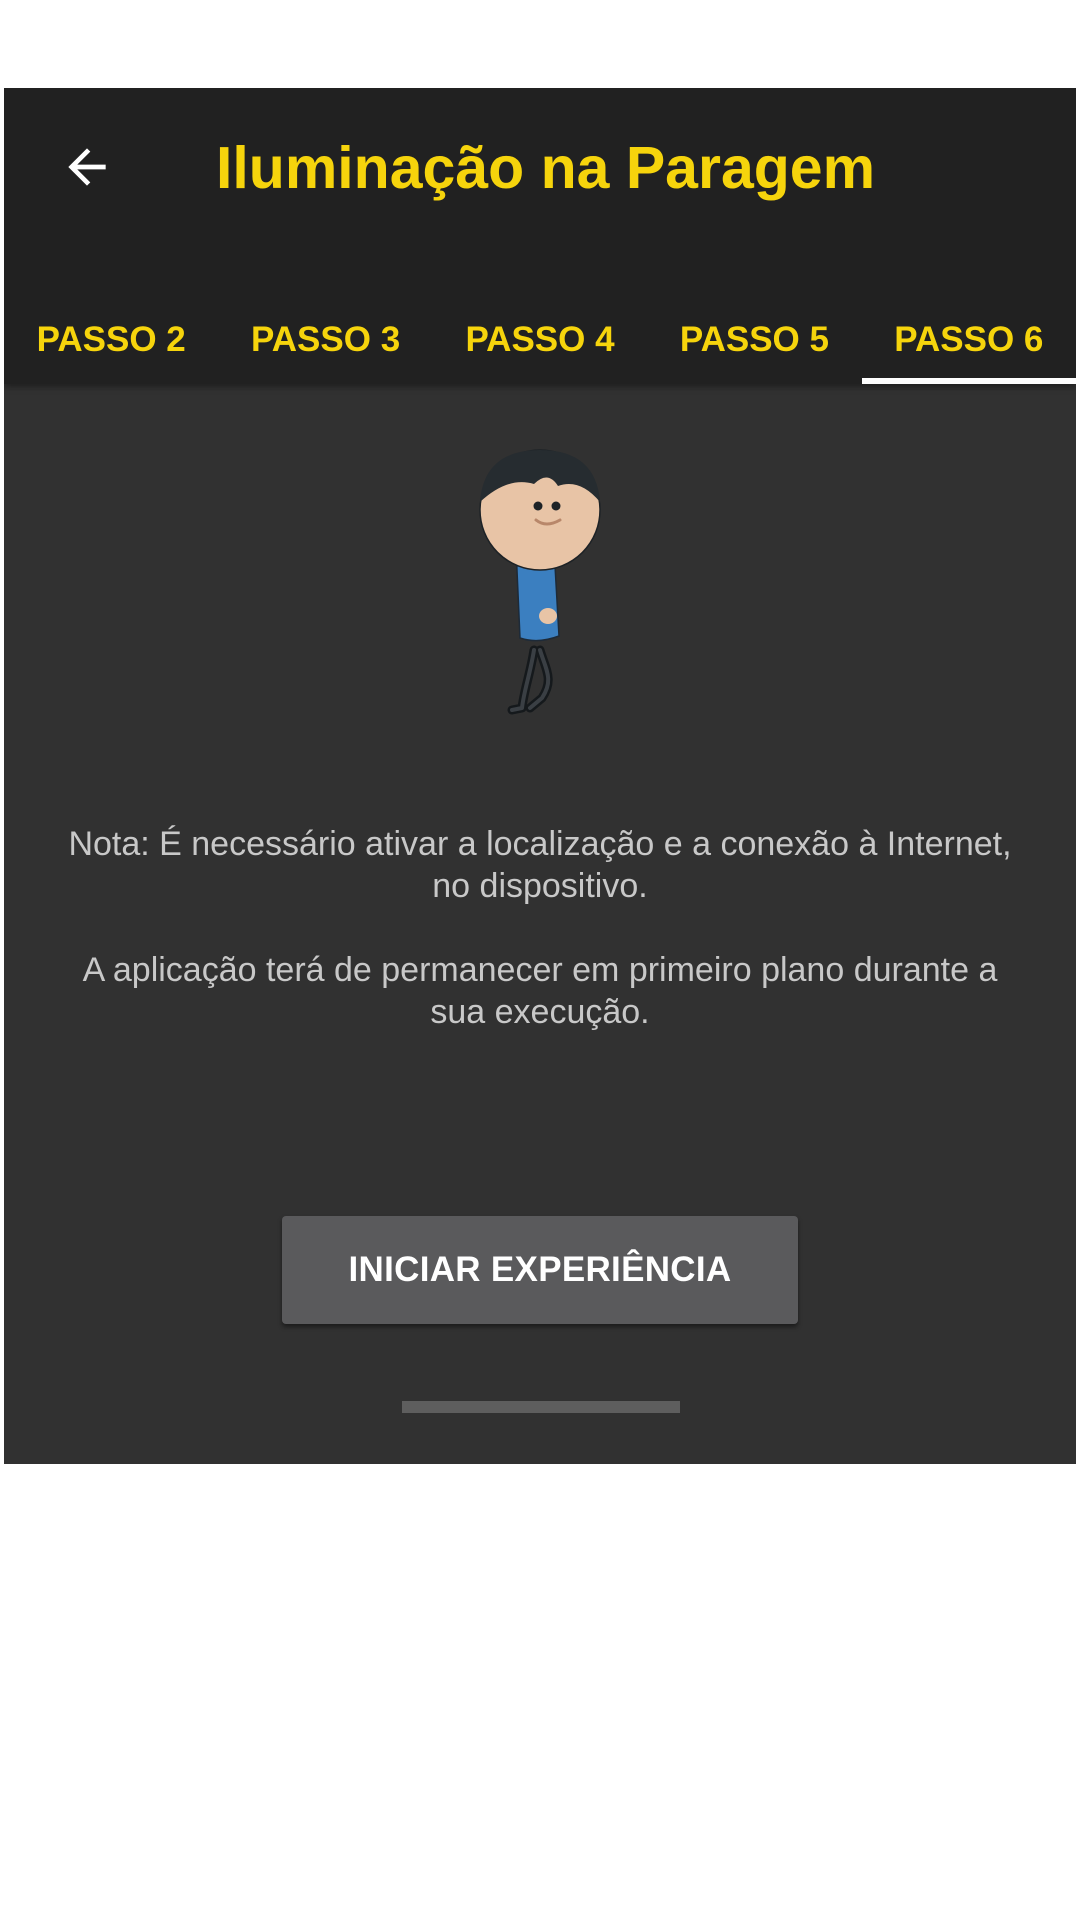  I want to click on page-title: Iluminação na Paragem, so click(546, 168).